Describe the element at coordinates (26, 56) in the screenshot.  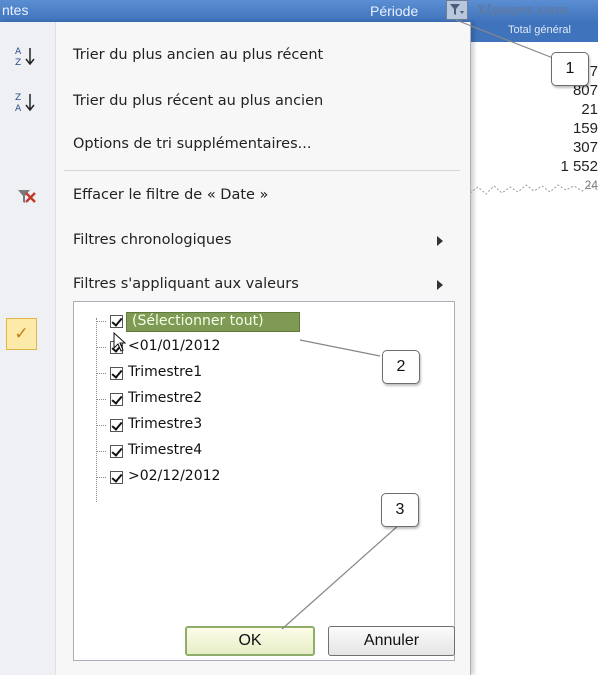
I see `sort-asc-icon: A Z` at that location.